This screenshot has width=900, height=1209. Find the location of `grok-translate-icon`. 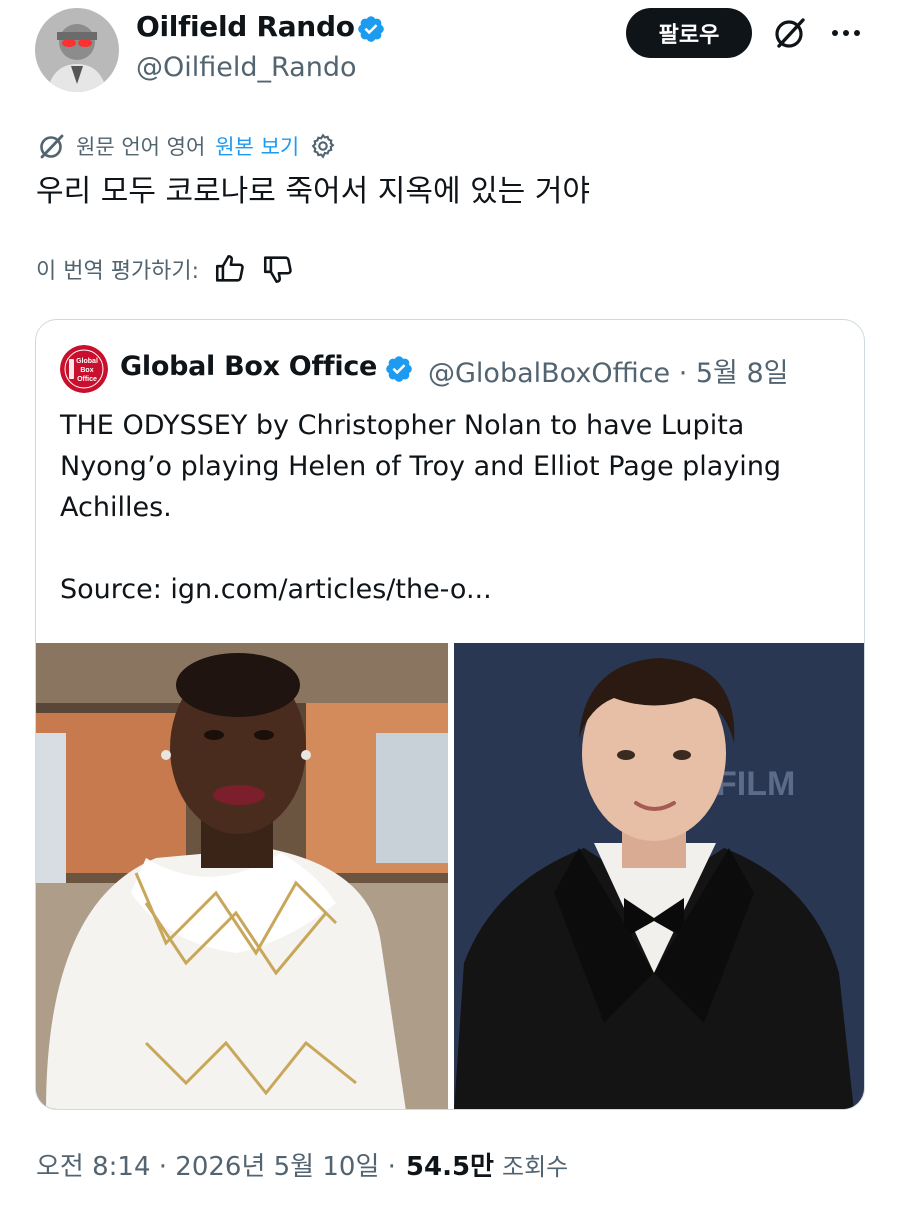

grok-translate-icon is located at coordinates (52, 146).